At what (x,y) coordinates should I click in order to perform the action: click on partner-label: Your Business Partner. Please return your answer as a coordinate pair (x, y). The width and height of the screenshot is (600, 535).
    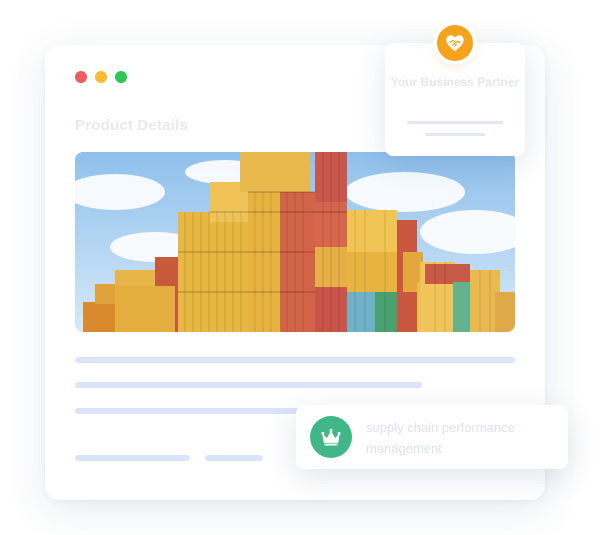
    Looking at the image, I should click on (455, 82).